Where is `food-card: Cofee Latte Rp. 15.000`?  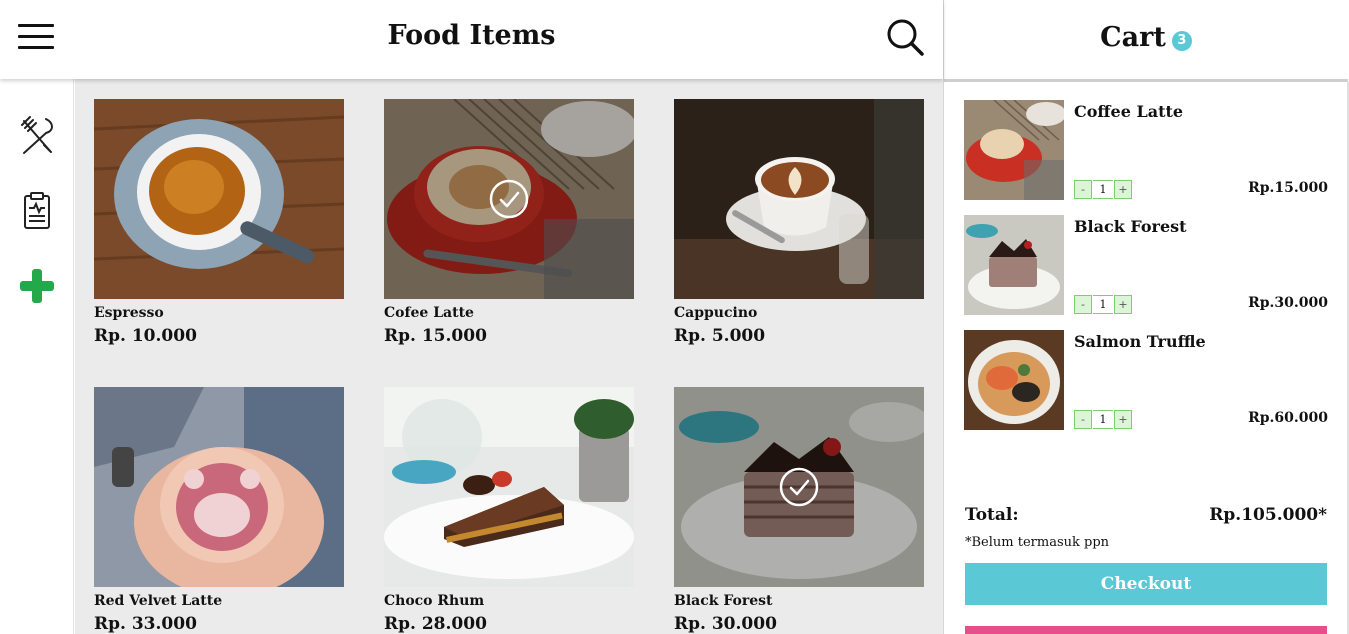
food-card: Cofee Latte Rp. 15.000 is located at coordinates (509, 229).